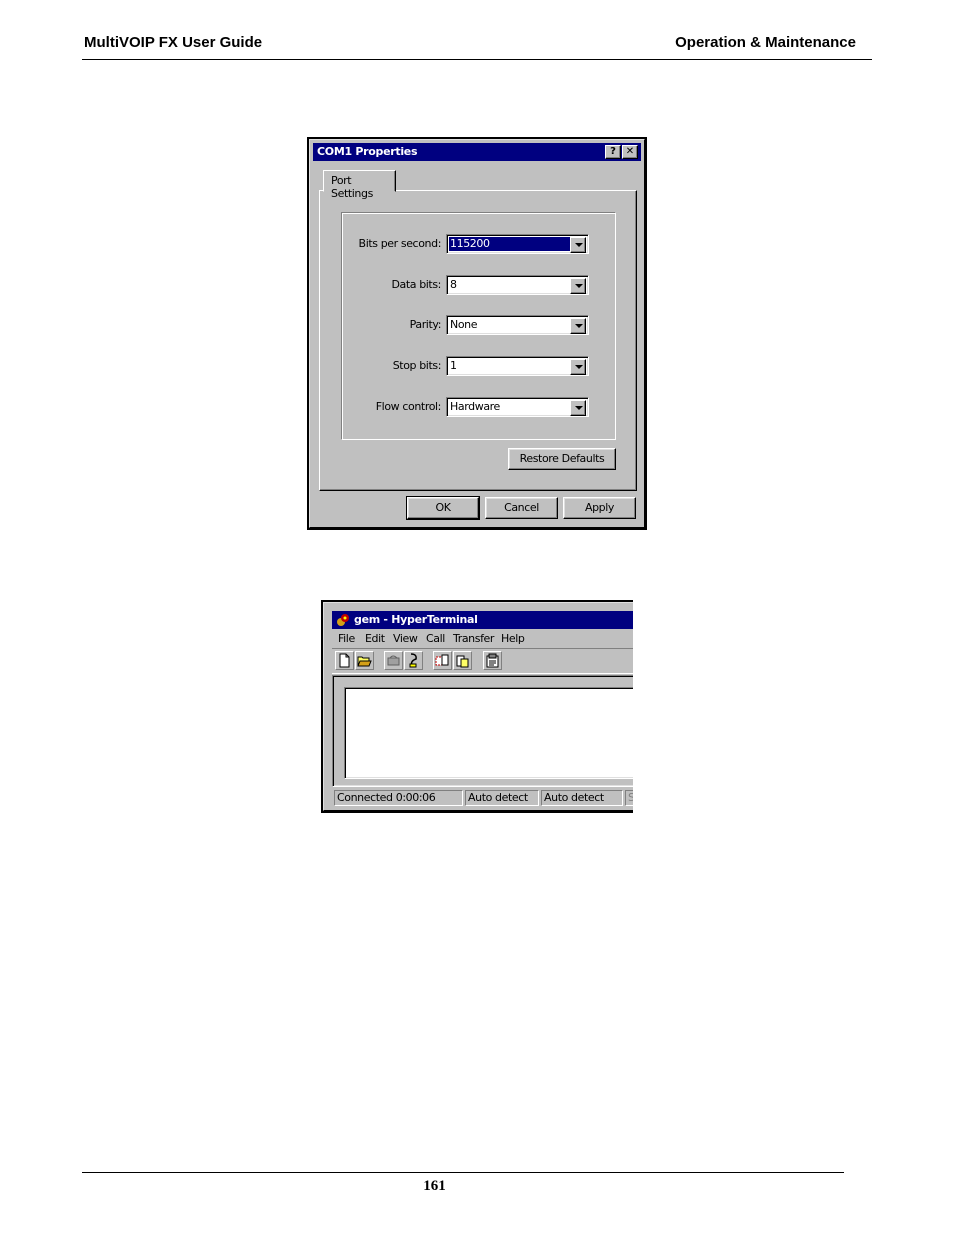 This screenshot has width=954, height=1235. Describe the element at coordinates (346, 638) in the screenshot. I see `menu-file: File` at that location.